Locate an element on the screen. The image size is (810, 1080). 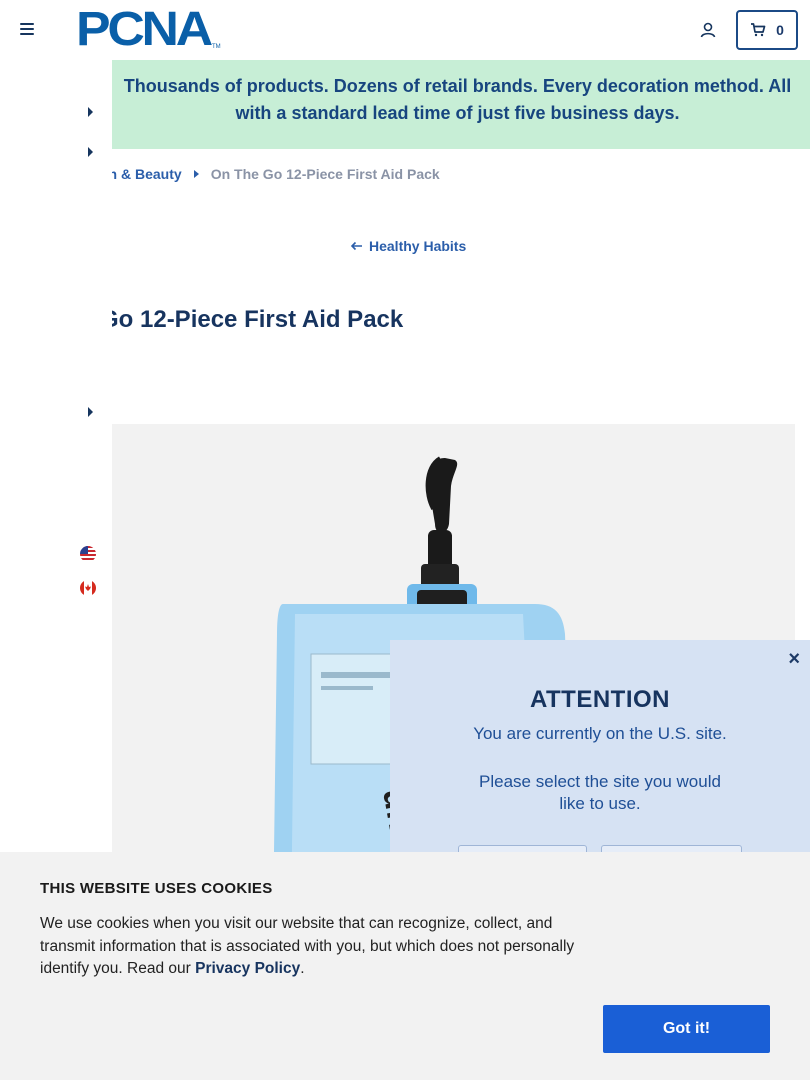
breadcrumb-separator-icon is located at coordinates (196, 174).